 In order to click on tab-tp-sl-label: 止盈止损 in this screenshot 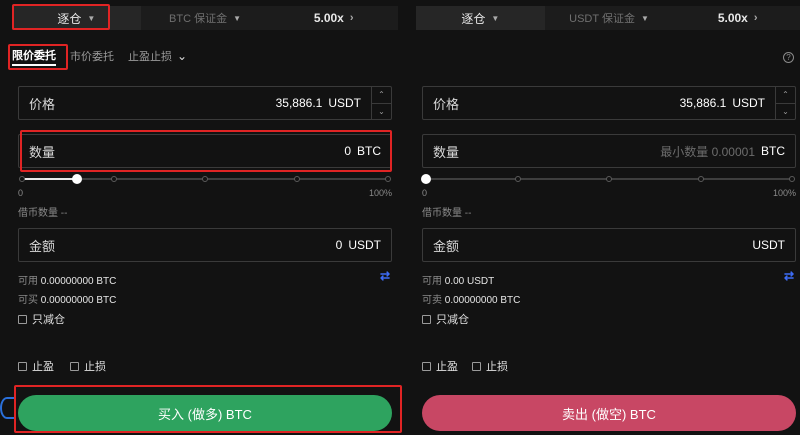, I will do `click(150, 57)`.